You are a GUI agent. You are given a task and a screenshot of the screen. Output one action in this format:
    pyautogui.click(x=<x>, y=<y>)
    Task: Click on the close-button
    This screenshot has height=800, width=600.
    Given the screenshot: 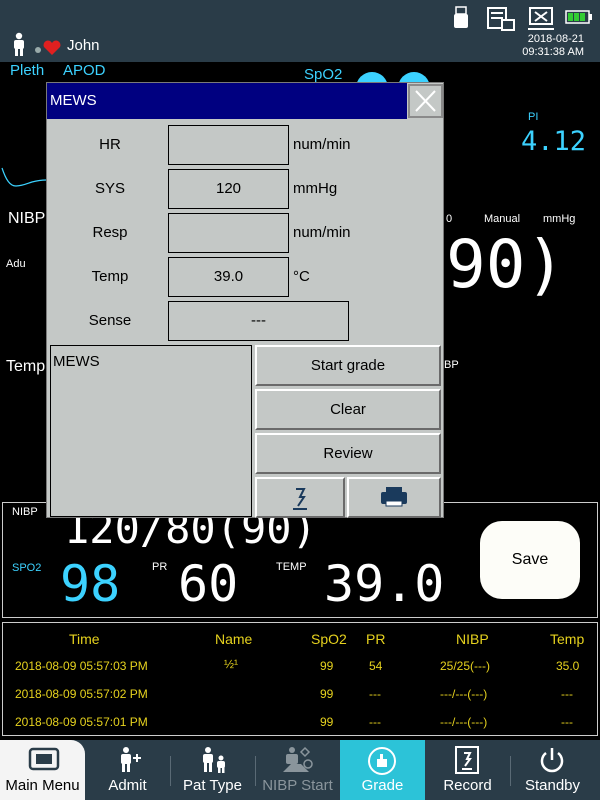 What is the action you would take?
    pyautogui.click(x=425, y=101)
    